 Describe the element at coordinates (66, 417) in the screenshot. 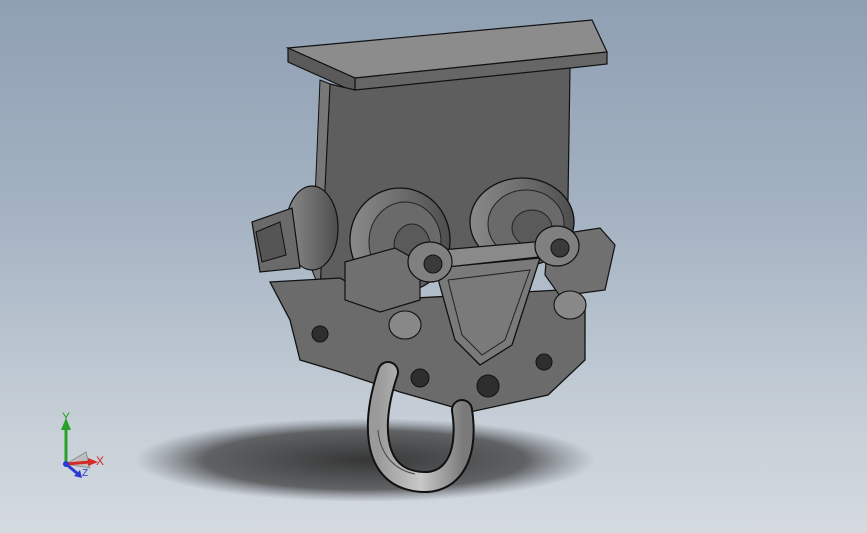

I see `axis-y-label: Y` at that location.